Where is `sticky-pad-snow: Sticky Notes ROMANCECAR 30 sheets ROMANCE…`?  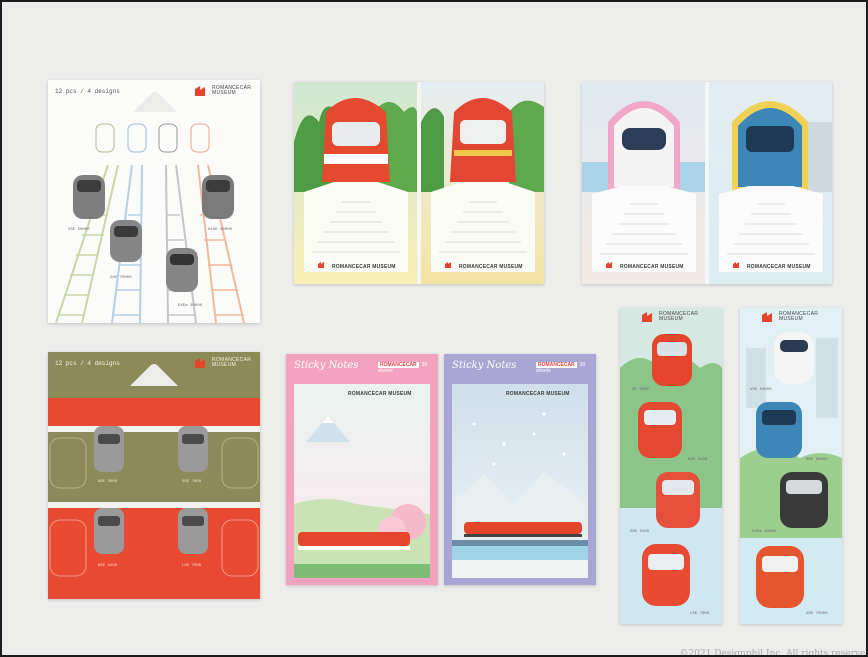
sticky-pad-snow: Sticky Notes ROMANCECAR 30 sheets ROMANCE… is located at coordinates (520, 469).